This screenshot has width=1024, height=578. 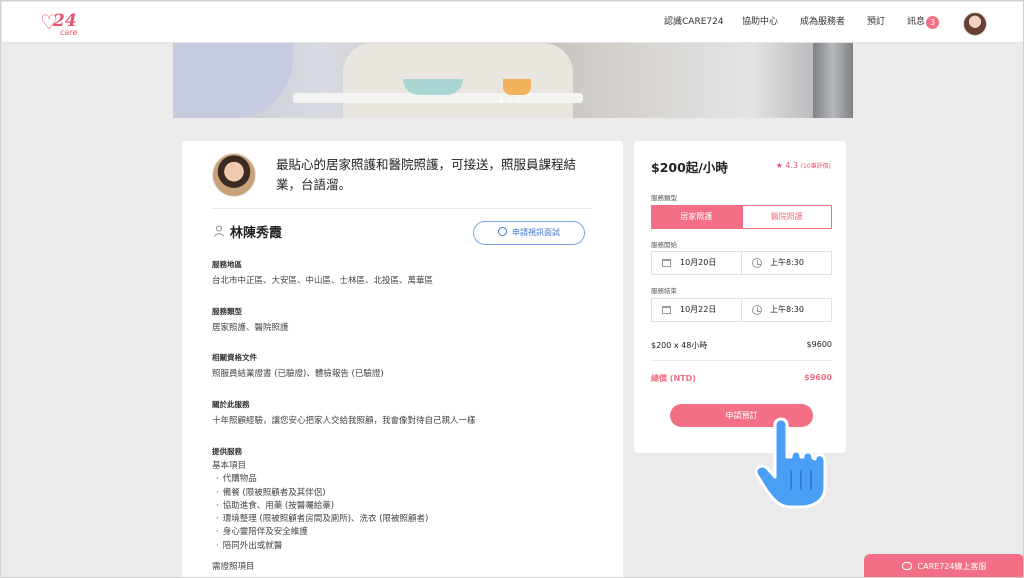 What do you see at coordinates (320, 479) in the screenshot?
I see `list-item: 代購物品` at bounding box center [320, 479].